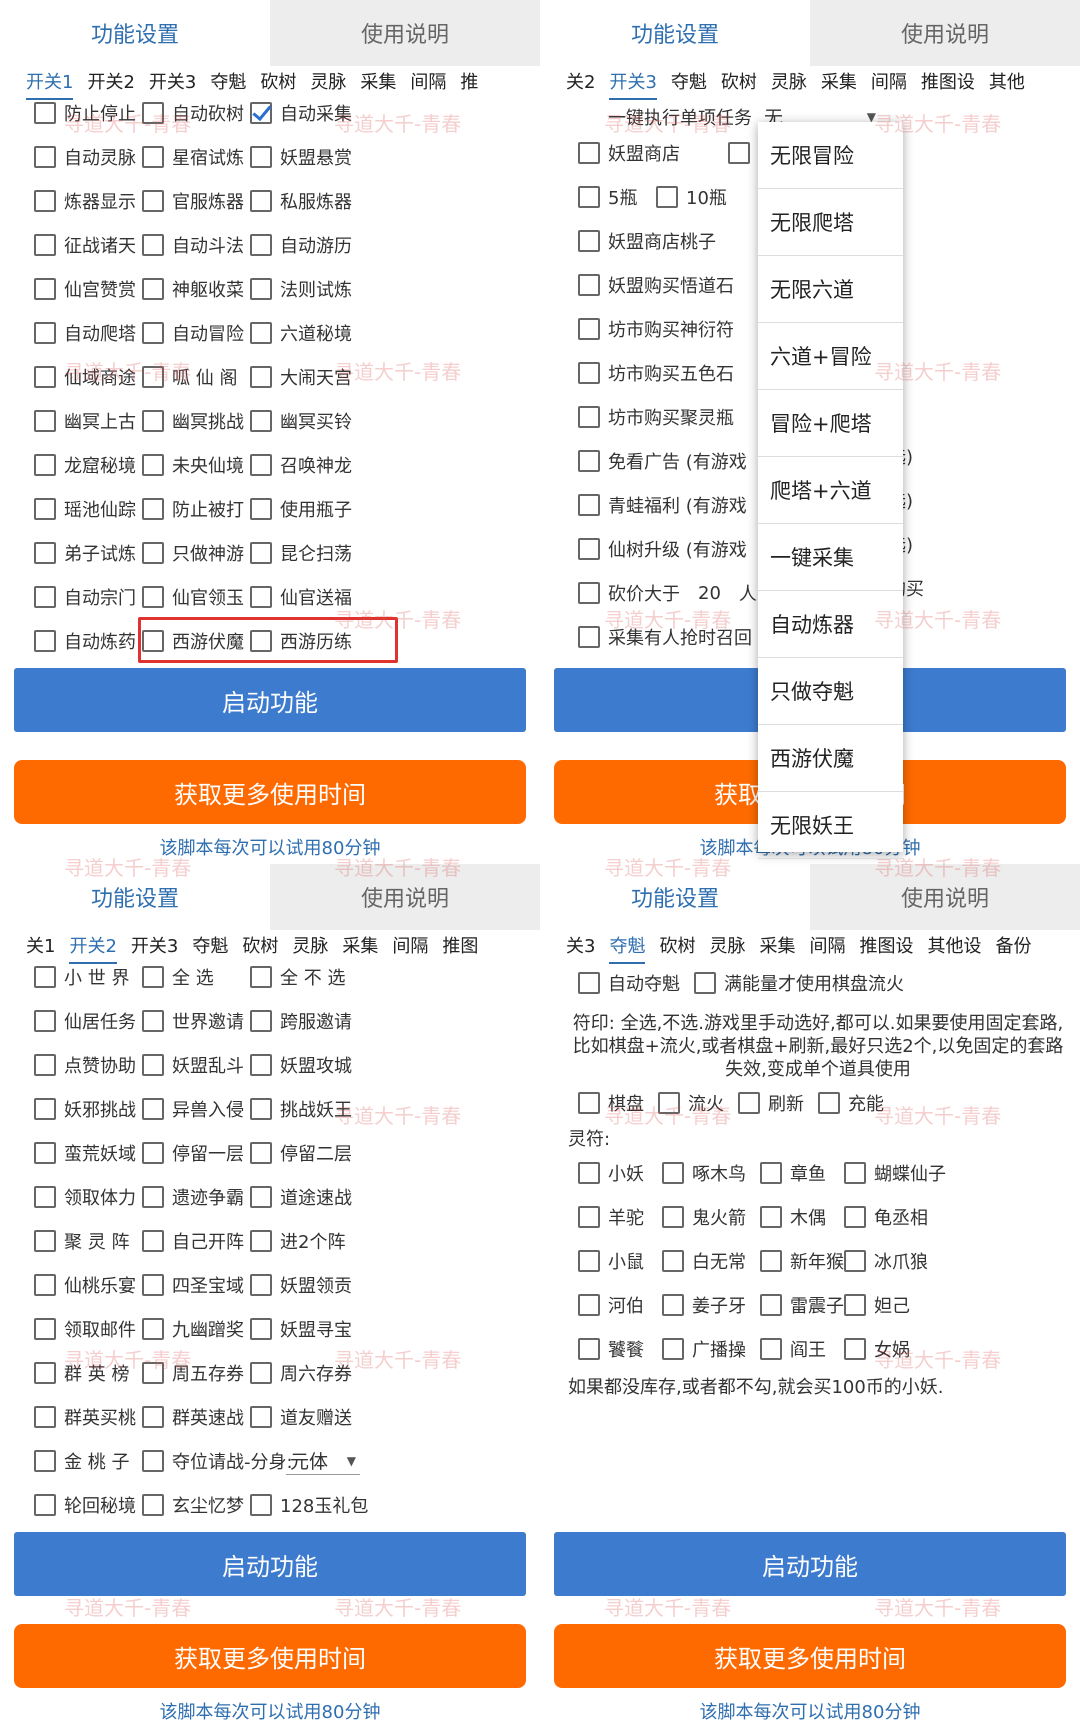 This screenshot has width=1080, height=1729. What do you see at coordinates (196, 289) in the screenshot?
I see `checkbox-option: 神躯收菜` at bounding box center [196, 289].